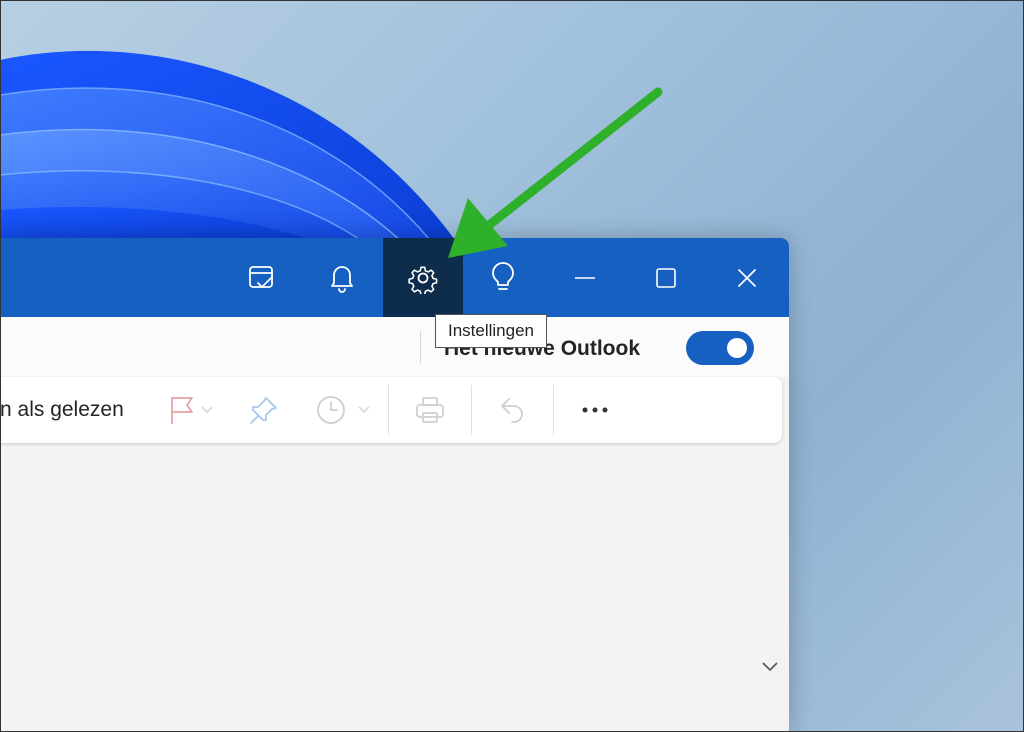  I want to click on annotation-arrow, so click(555, 172).